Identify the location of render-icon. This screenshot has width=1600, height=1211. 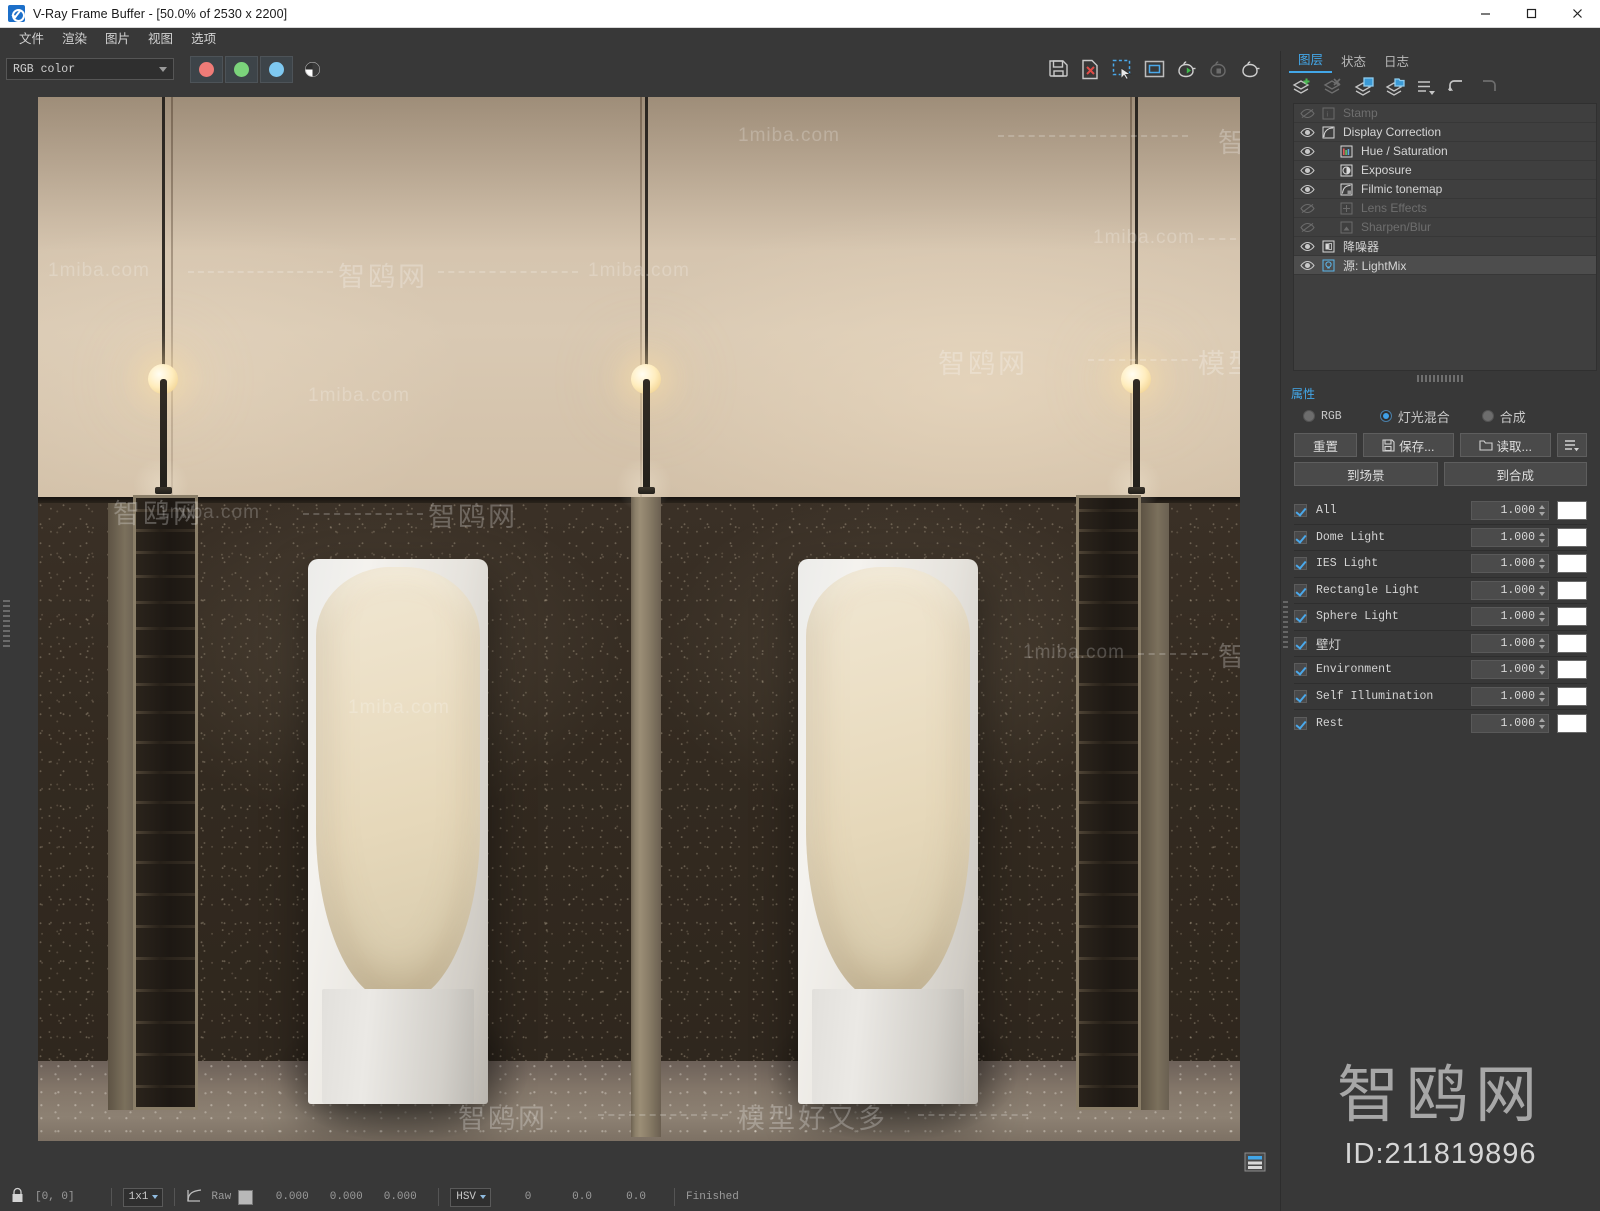
(1250, 69).